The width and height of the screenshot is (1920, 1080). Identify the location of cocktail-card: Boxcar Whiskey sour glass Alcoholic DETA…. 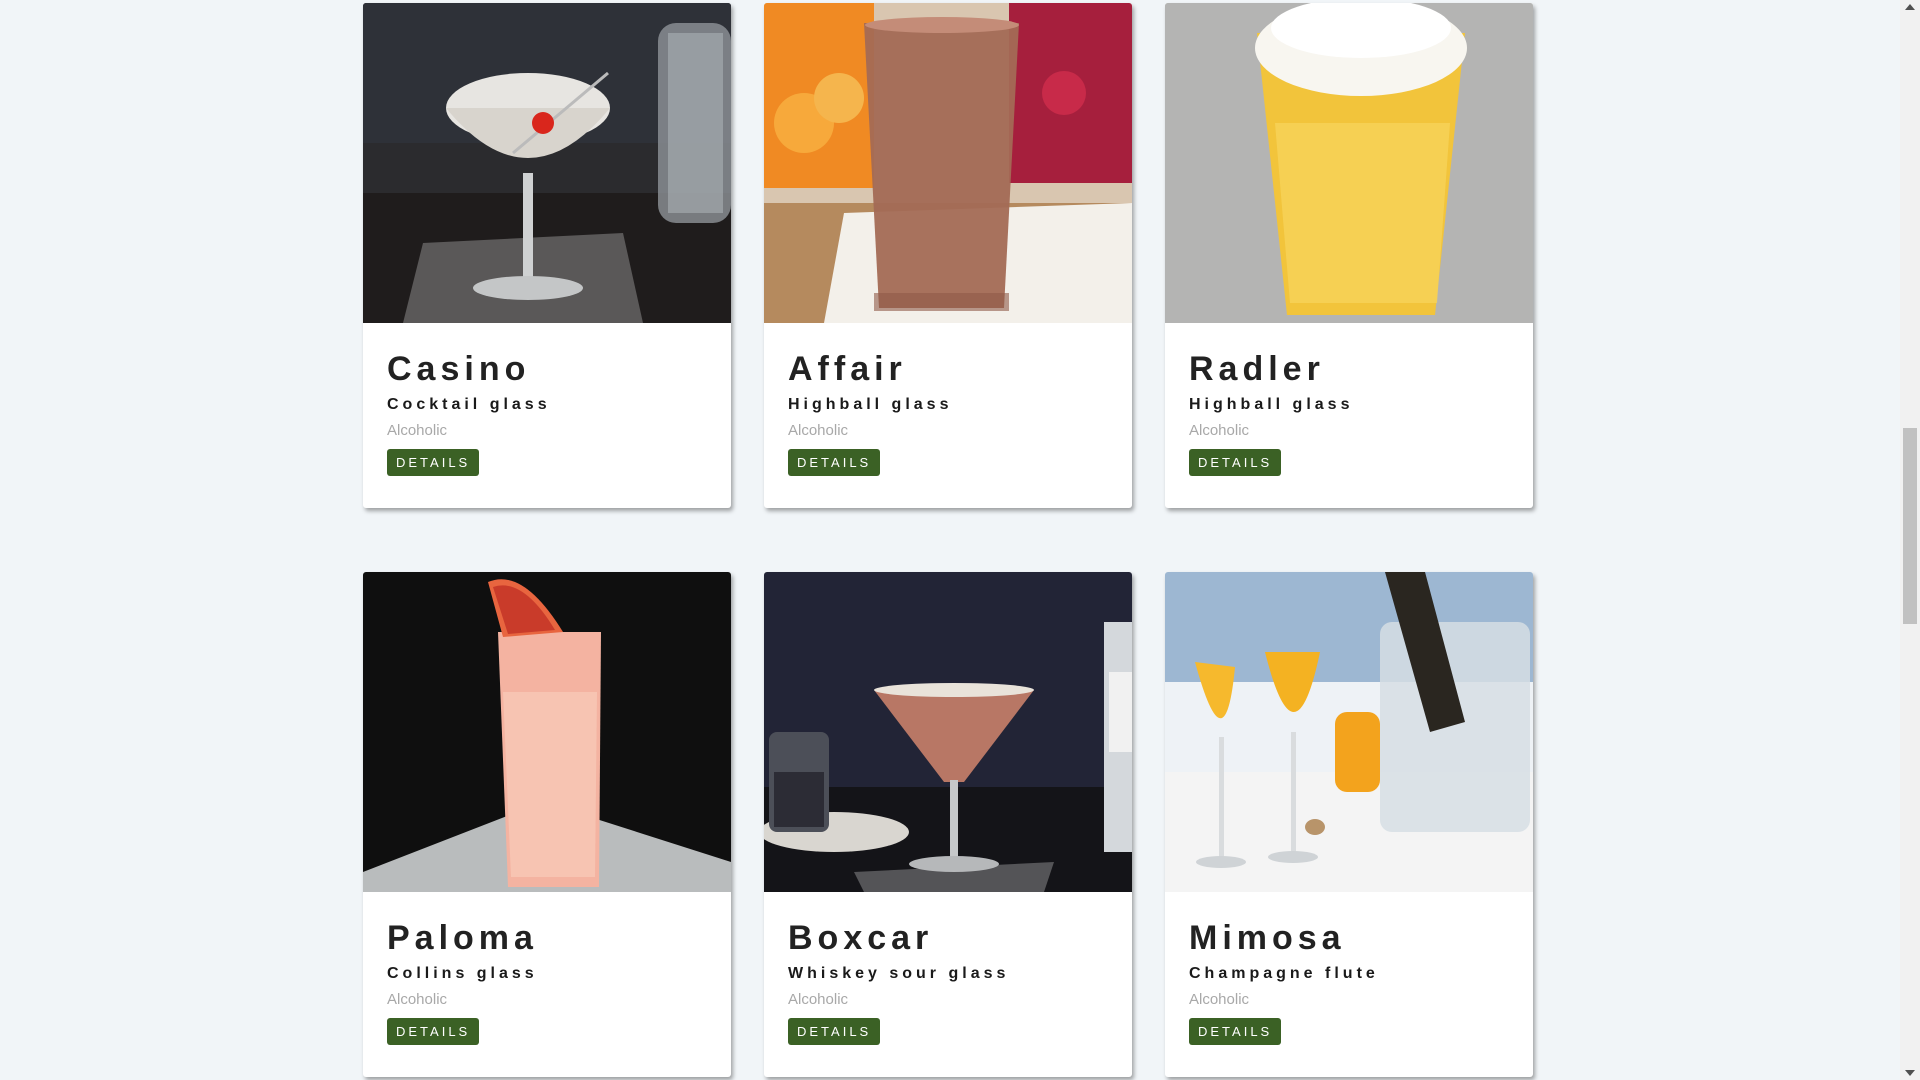
(948, 824).